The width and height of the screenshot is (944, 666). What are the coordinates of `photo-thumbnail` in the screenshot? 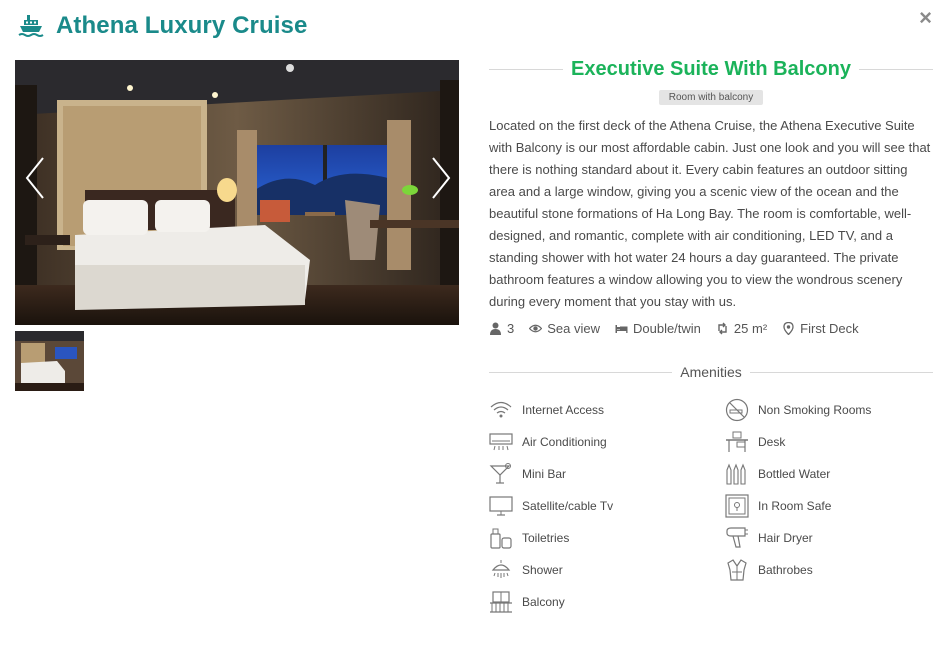 It's located at (49, 361).